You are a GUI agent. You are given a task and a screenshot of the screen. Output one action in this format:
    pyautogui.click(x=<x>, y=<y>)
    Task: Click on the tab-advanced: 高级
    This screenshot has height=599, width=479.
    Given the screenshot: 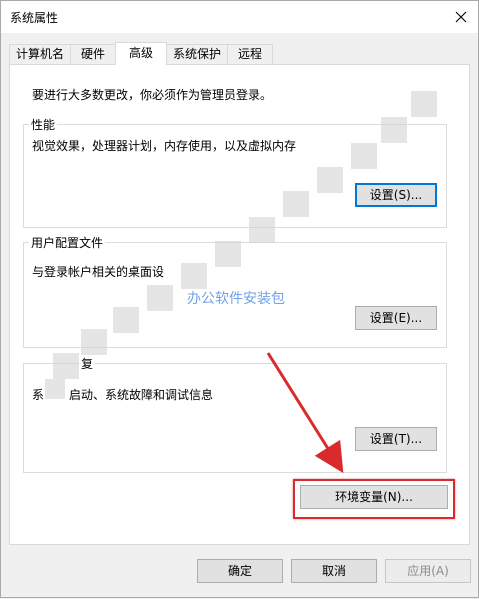 What is the action you would take?
    pyautogui.click(x=141, y=53)
    